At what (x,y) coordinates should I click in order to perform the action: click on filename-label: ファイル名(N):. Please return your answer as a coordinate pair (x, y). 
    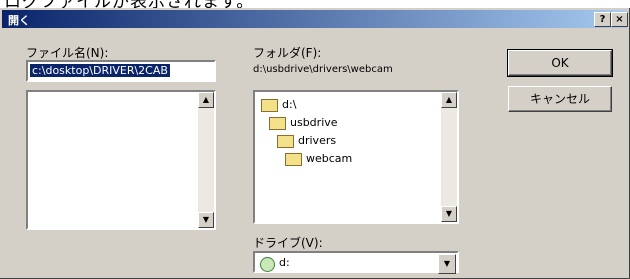
    Looking at the image, I should click on (67, 53).